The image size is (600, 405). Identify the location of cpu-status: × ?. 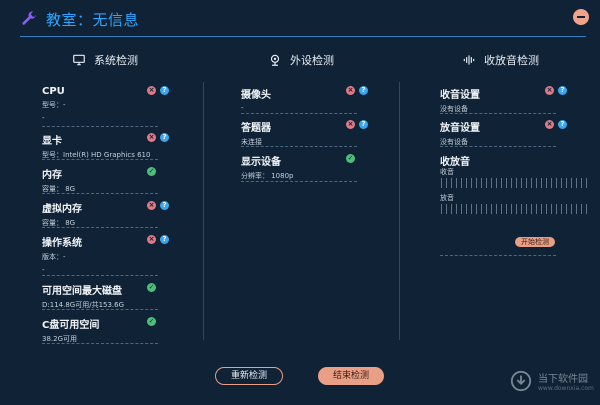
(158, 90).